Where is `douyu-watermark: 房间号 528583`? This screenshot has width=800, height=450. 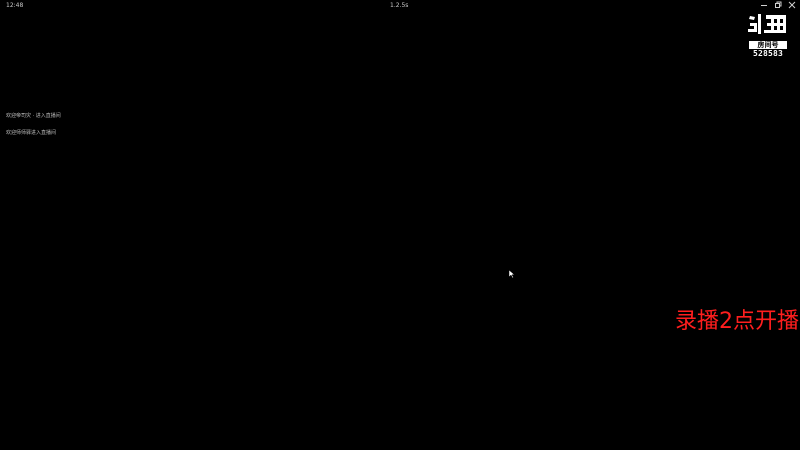 douyu-watermark: 房间号 528583 is located at coordinates (768, 35).